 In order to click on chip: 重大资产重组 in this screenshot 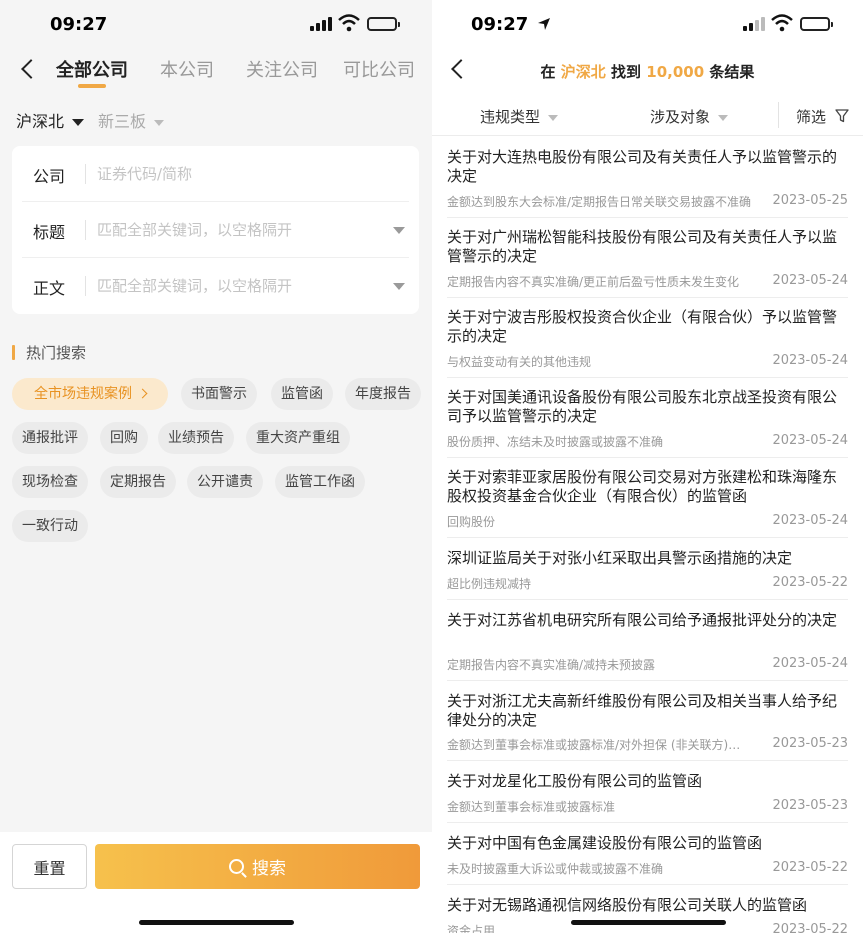, I will do `click(298, 438)`.